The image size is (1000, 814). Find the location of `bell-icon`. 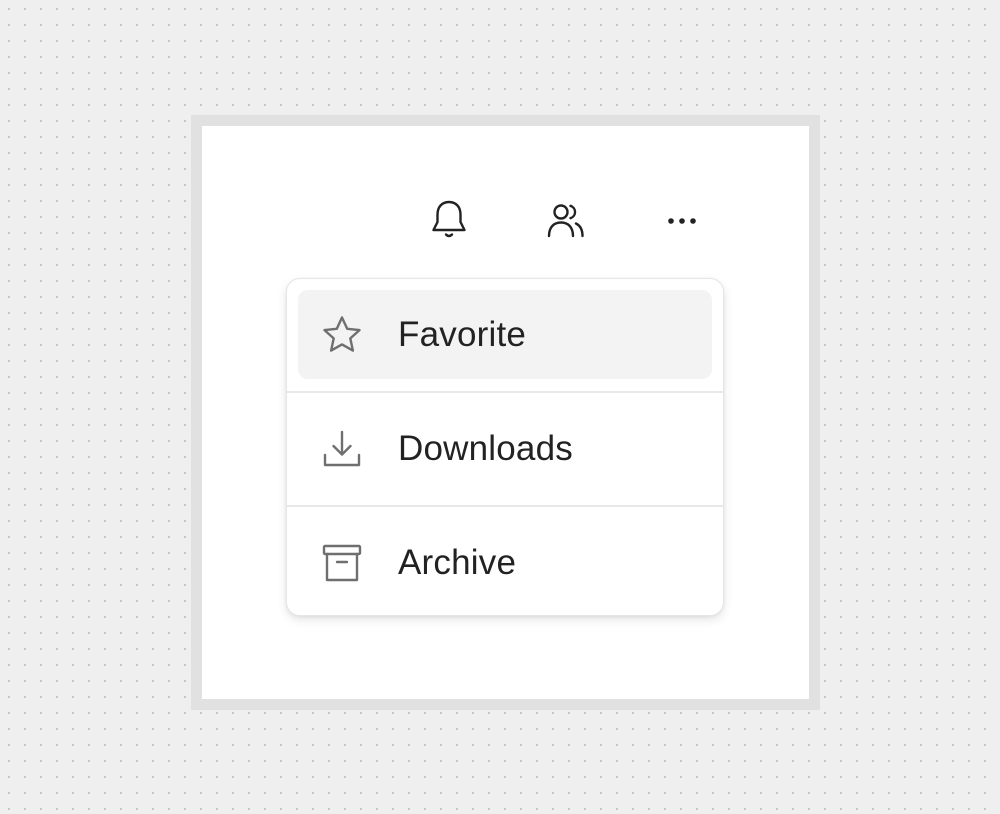

bell-icon is located at coordinates (449, 221).